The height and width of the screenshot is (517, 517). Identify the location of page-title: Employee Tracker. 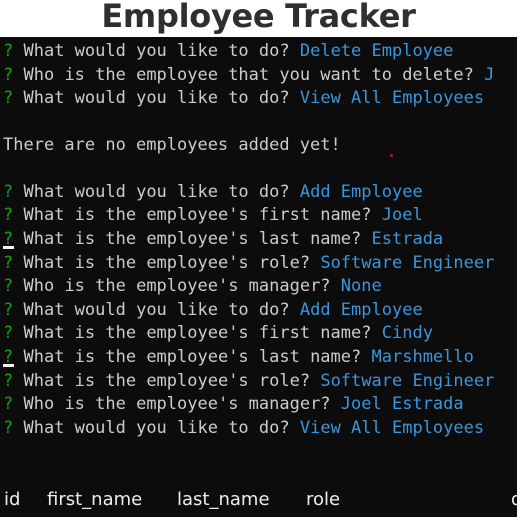
(258, 17).